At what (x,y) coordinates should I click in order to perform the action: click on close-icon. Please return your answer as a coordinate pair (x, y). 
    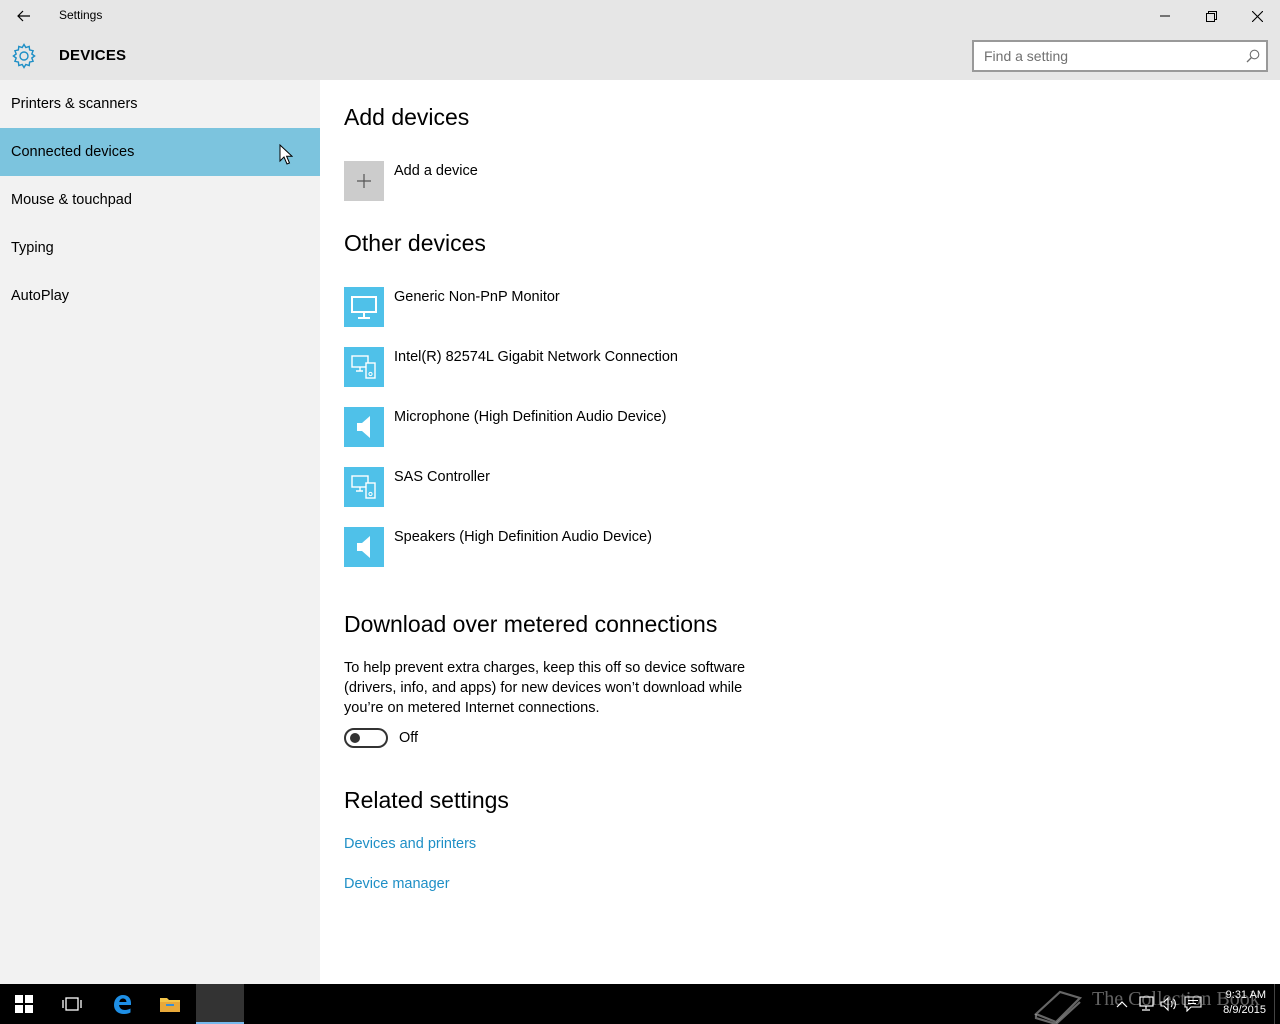
    Looking at the image, I should click on (1257, 16).